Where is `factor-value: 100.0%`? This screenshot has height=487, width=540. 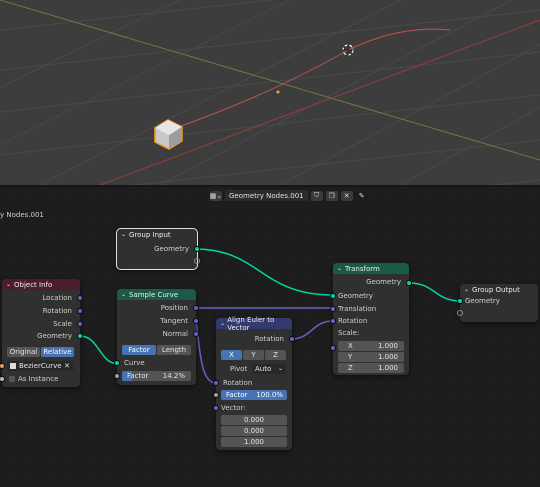 factor-value: 100.0% is located at coordinates (269, 395).